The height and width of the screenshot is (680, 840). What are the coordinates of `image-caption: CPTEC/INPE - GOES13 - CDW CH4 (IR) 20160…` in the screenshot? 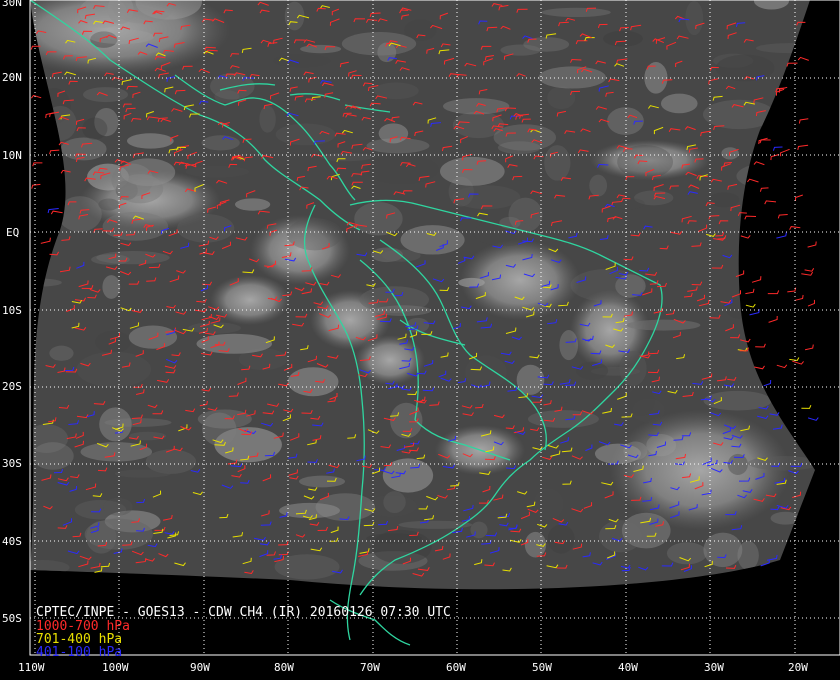 It's located at (243, 612).